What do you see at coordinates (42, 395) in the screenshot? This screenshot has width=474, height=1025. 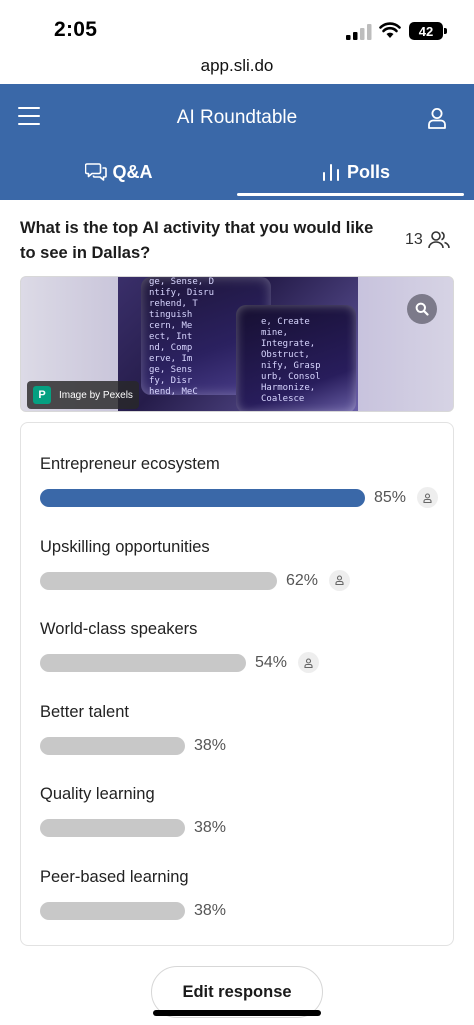 I see `pexels-logo-icon: P` at bounding box center [42, 395].